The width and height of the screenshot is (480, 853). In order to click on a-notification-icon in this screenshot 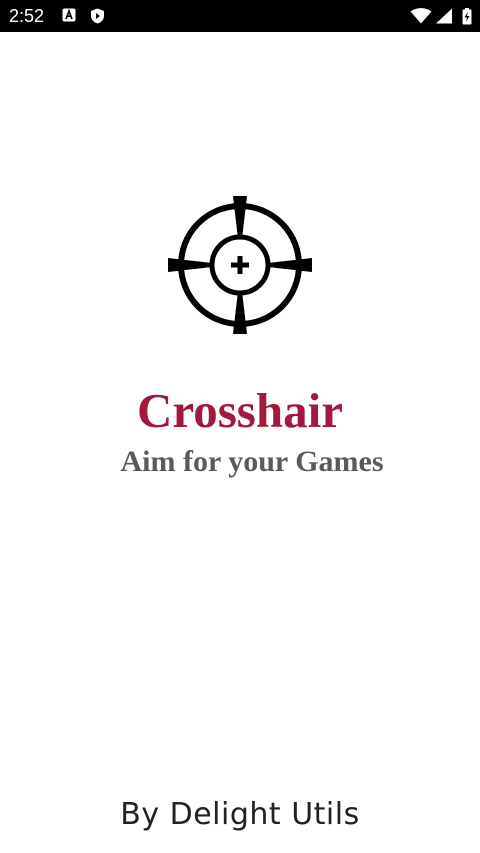, I will do `click(70, 16)`.